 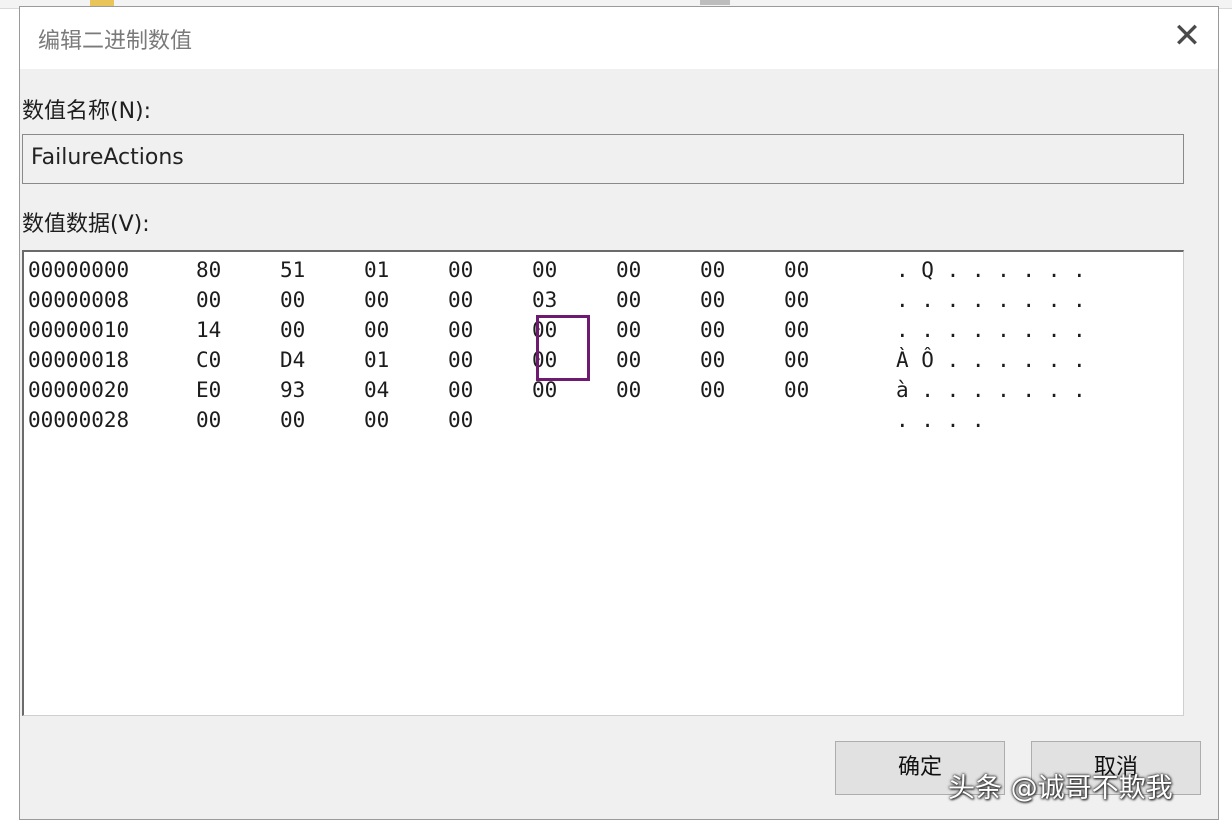 I want to click on hex-byte: 51, so click(x=292, y=270).